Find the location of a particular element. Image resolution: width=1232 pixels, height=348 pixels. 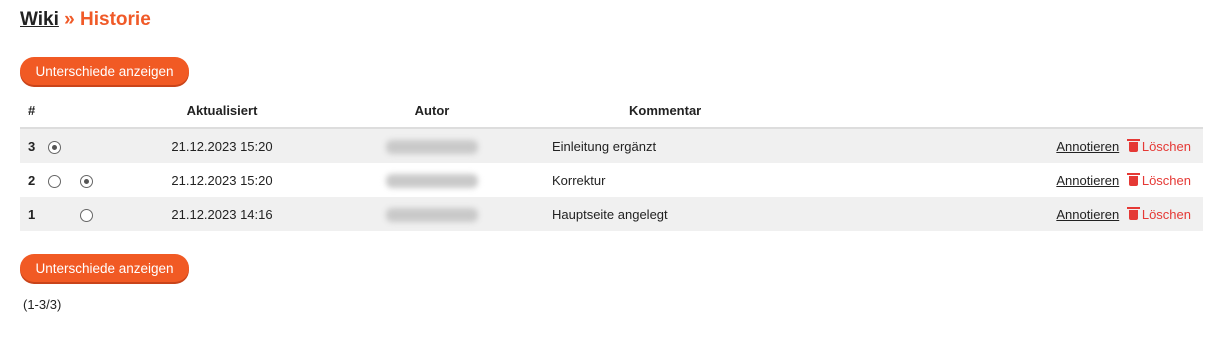

version-comment: Hauptseite angelegt is located at coordinates (750, 214).